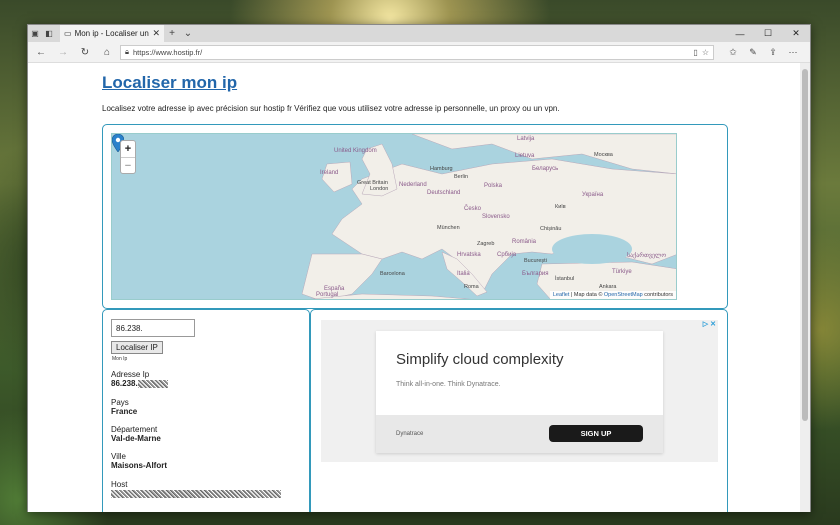 The height and width of the screenshot is (525, 840). I want to click on zoom-control: + −, so click(128, 157).